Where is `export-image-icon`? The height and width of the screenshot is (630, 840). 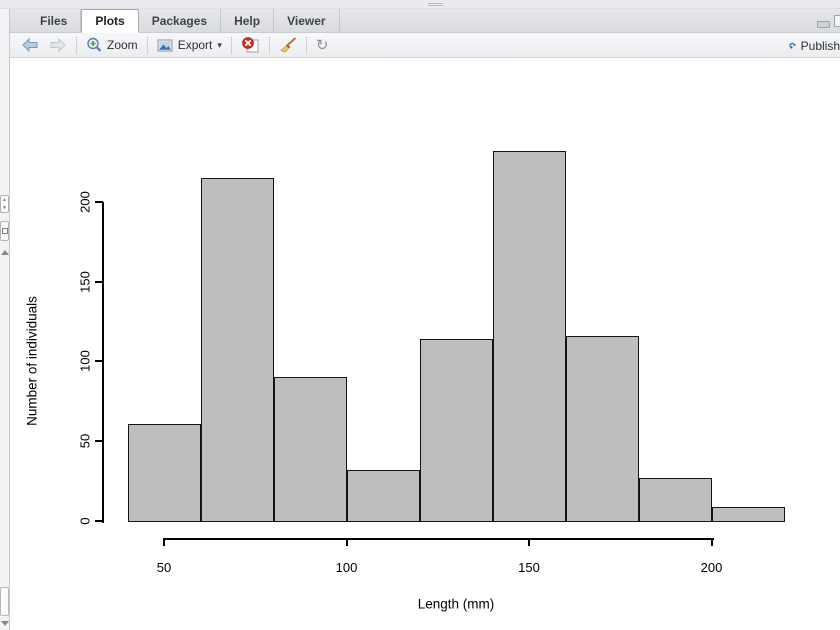
export-image-icon is located at coordinates (165, 45).